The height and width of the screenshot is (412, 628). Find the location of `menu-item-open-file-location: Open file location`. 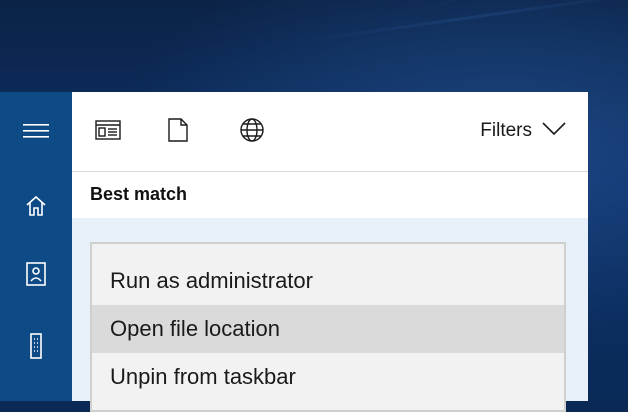

menu-item-open-file-location: Open file location is located at coordinates (328, 329).